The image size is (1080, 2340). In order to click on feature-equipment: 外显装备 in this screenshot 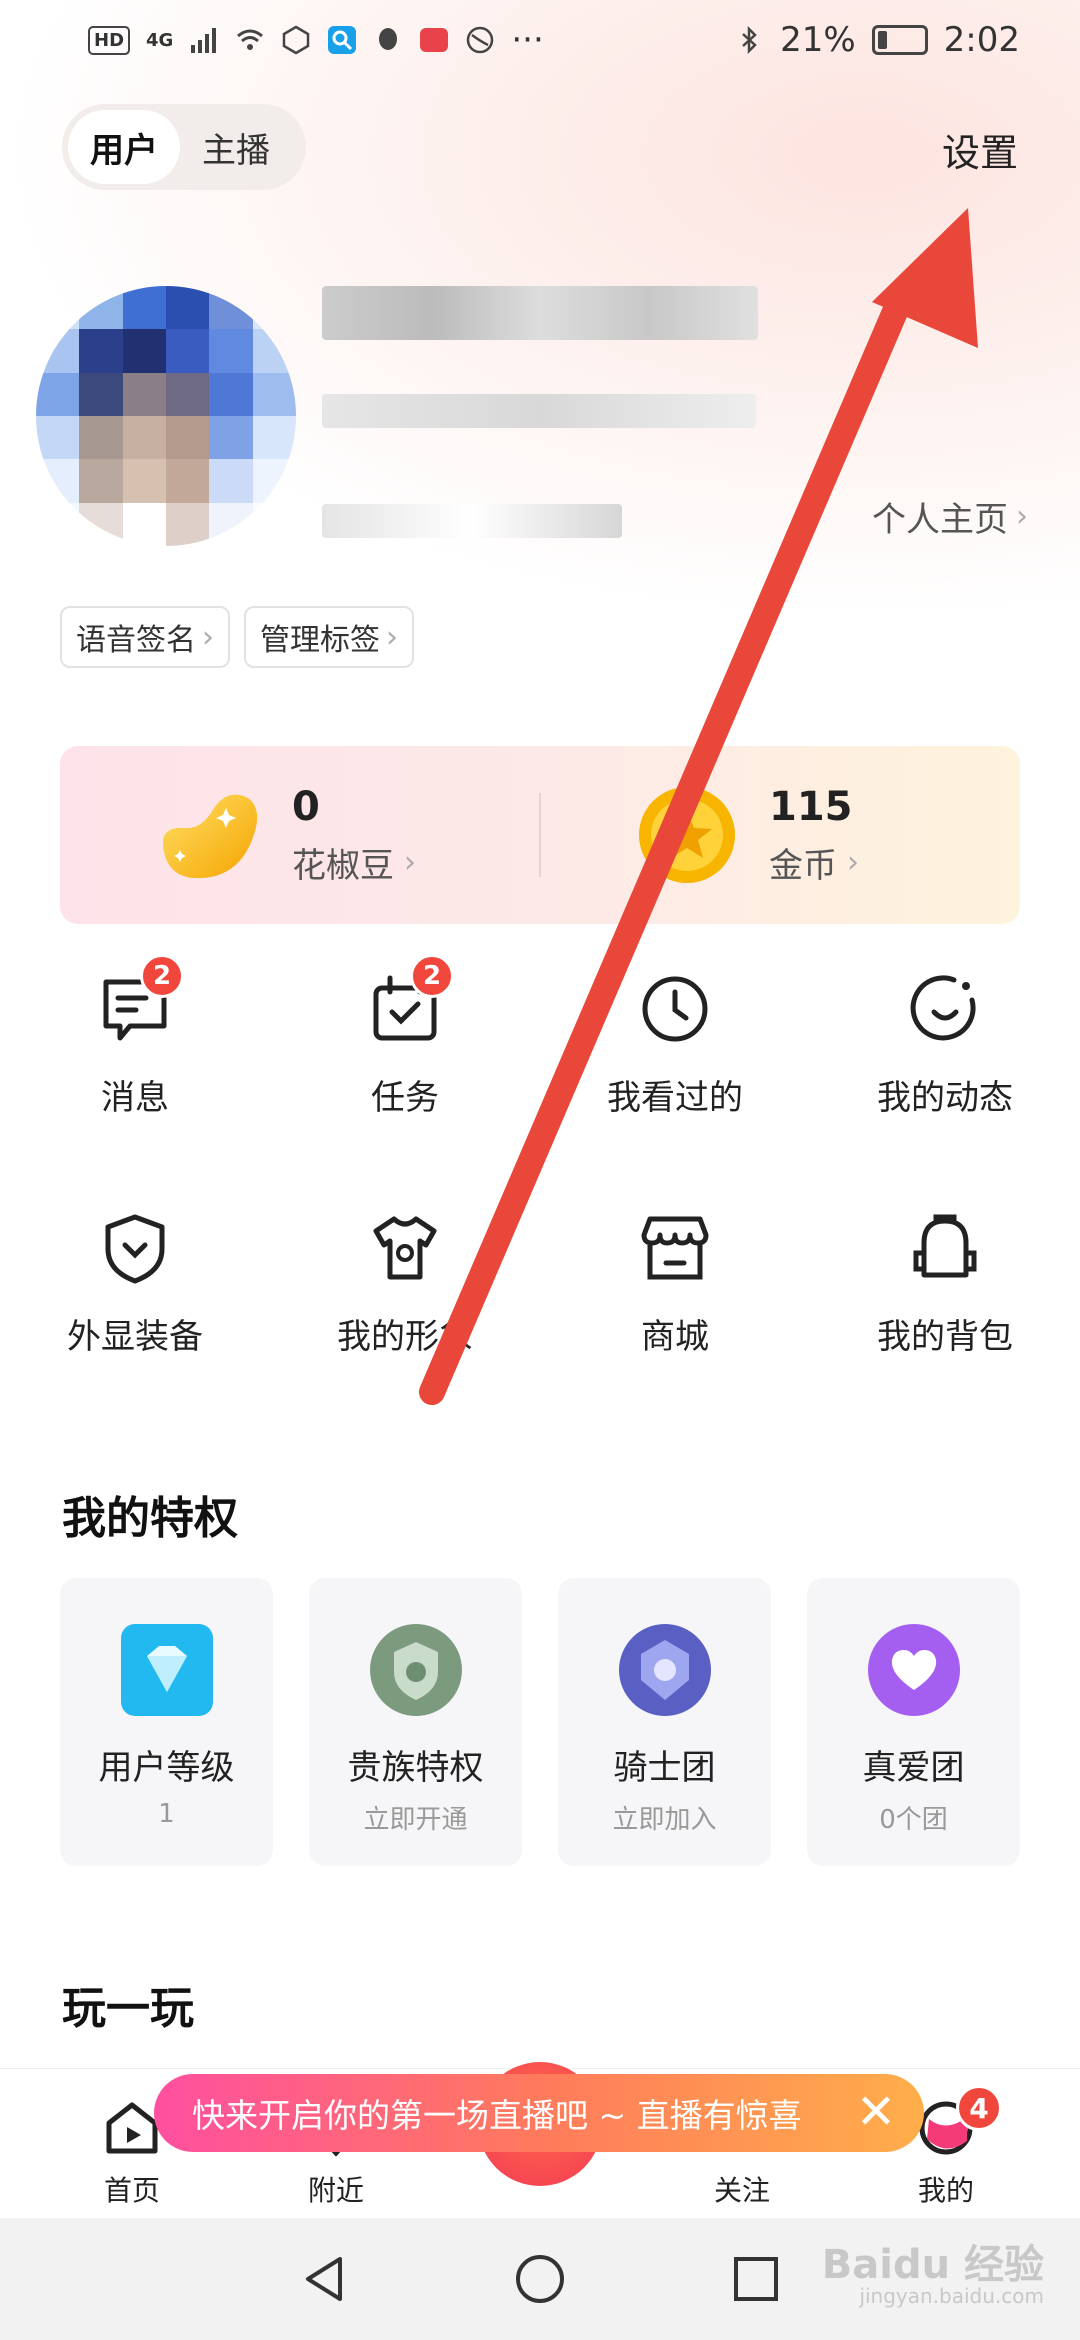, I will do `click(135, 1283)`.